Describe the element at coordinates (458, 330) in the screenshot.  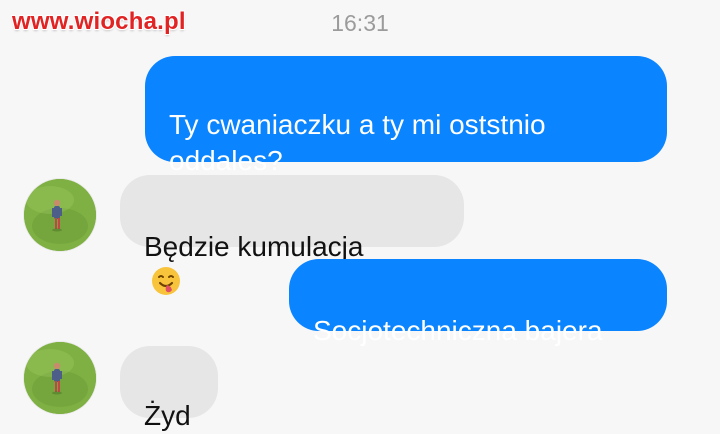
I see `message-text: Socjotechniczna bajera` at that location.